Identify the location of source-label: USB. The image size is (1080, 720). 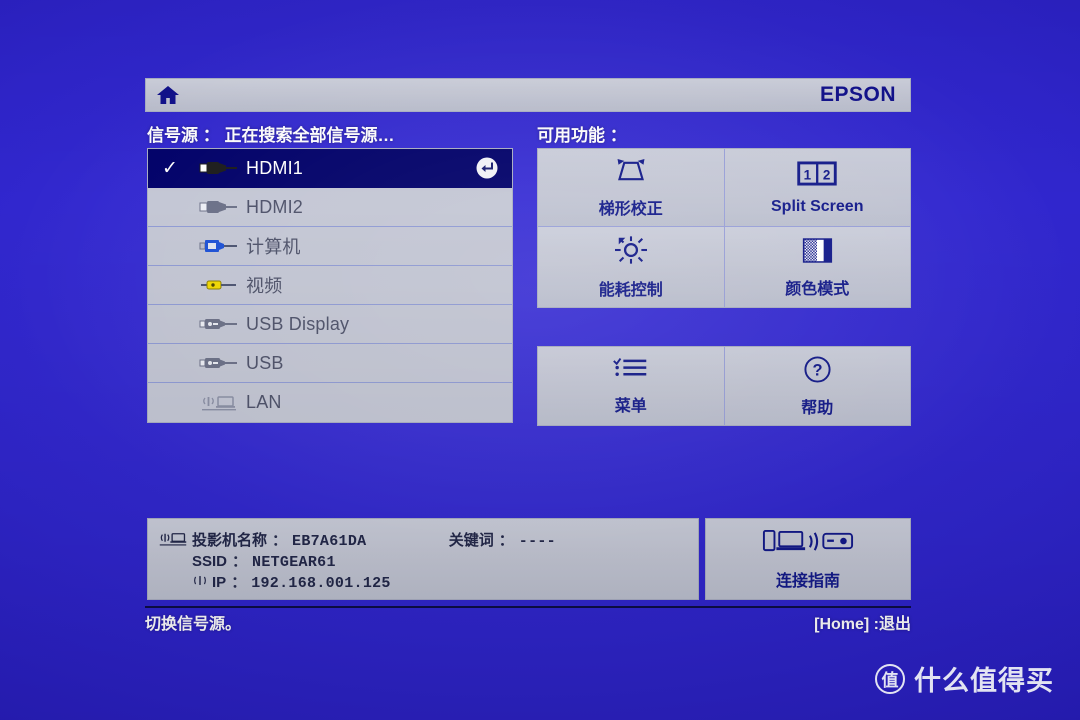
(265, 362).